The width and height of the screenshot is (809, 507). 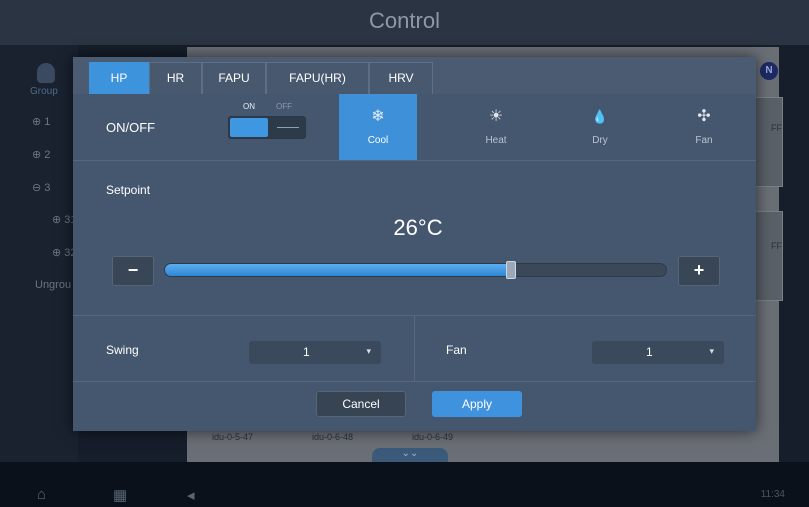 What do you see at coordinates (699, 271) in the screenshot?
I see `increase-temp-button: +` at bounding box center [699, 271].